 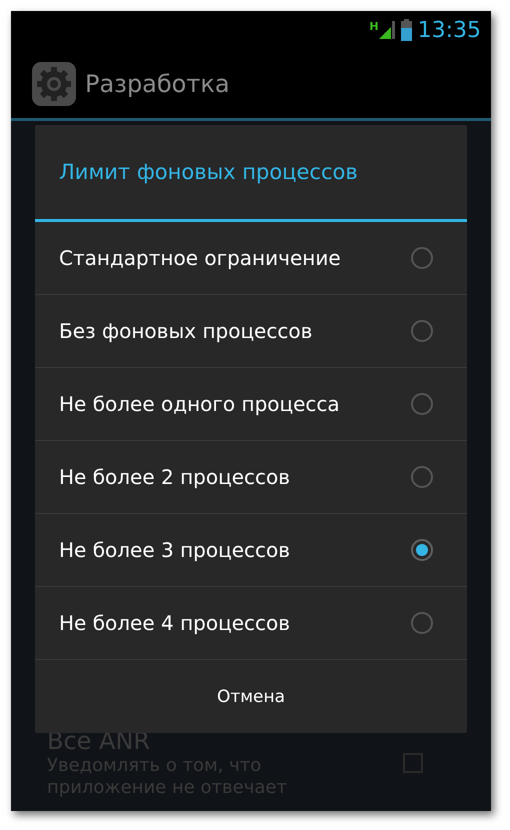 I want to click on dialog-title: Лимит фоновых процессов, so click(x=251, y=173).